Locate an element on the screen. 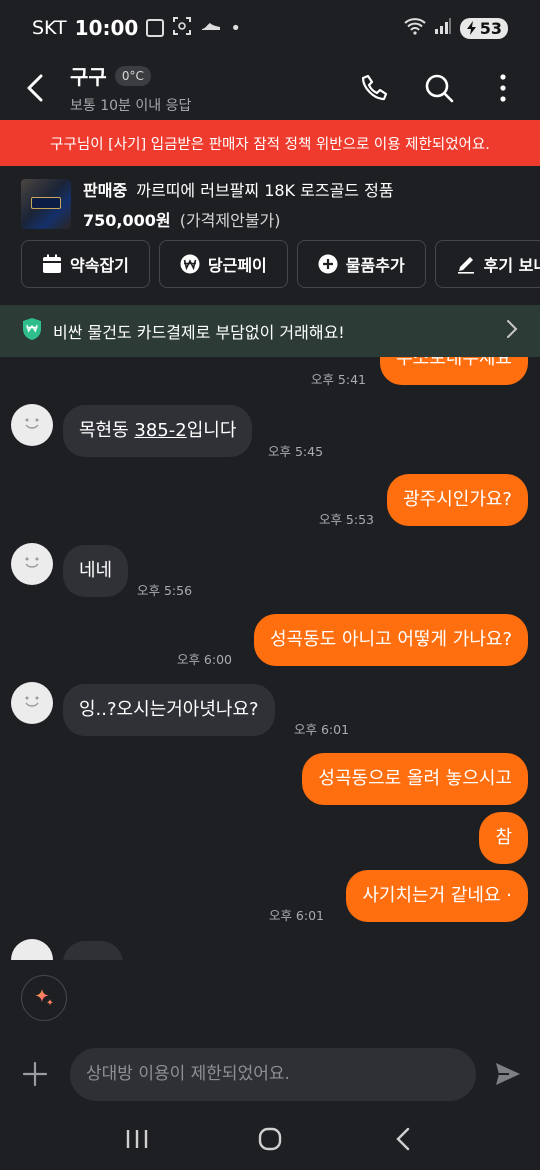 This screenshot has width=540, height=1170. won-coin-icon is located at coordinates (190, 264).